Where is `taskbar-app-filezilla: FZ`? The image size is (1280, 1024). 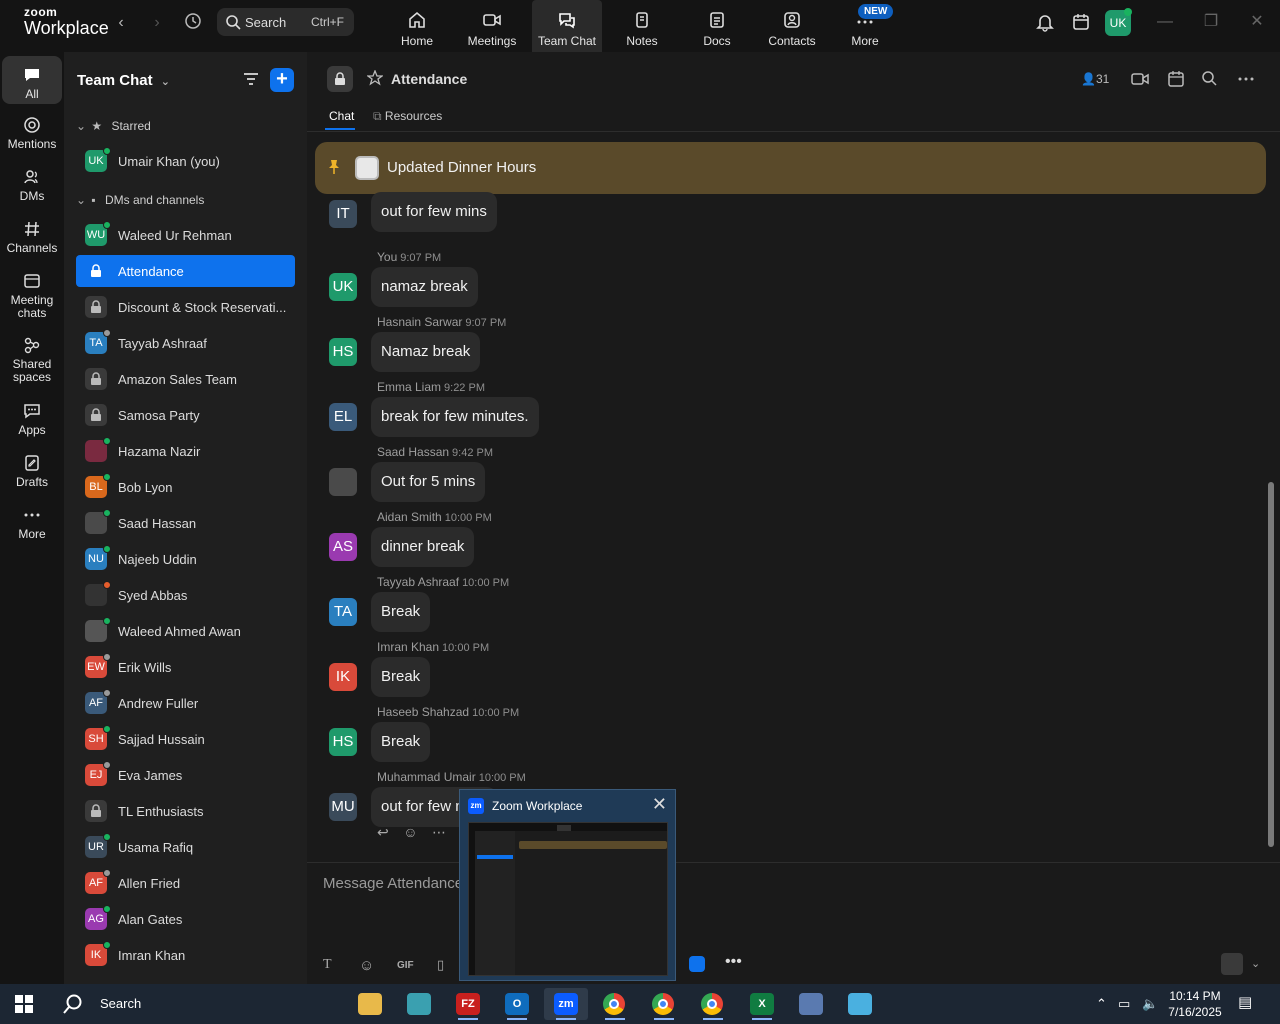 taskbar-app-filezilla: FZ is located at coordinates (468, 1004).